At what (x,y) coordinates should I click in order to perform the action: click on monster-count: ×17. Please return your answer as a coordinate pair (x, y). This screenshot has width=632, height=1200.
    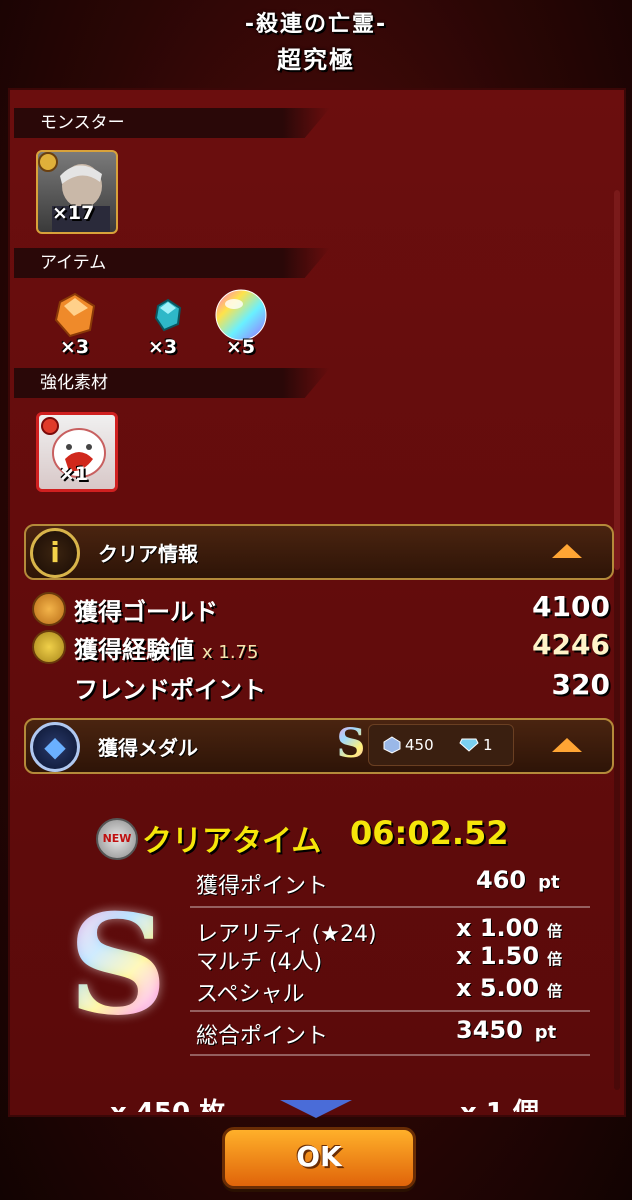
    Looking at the image, I should click on (73, 213).